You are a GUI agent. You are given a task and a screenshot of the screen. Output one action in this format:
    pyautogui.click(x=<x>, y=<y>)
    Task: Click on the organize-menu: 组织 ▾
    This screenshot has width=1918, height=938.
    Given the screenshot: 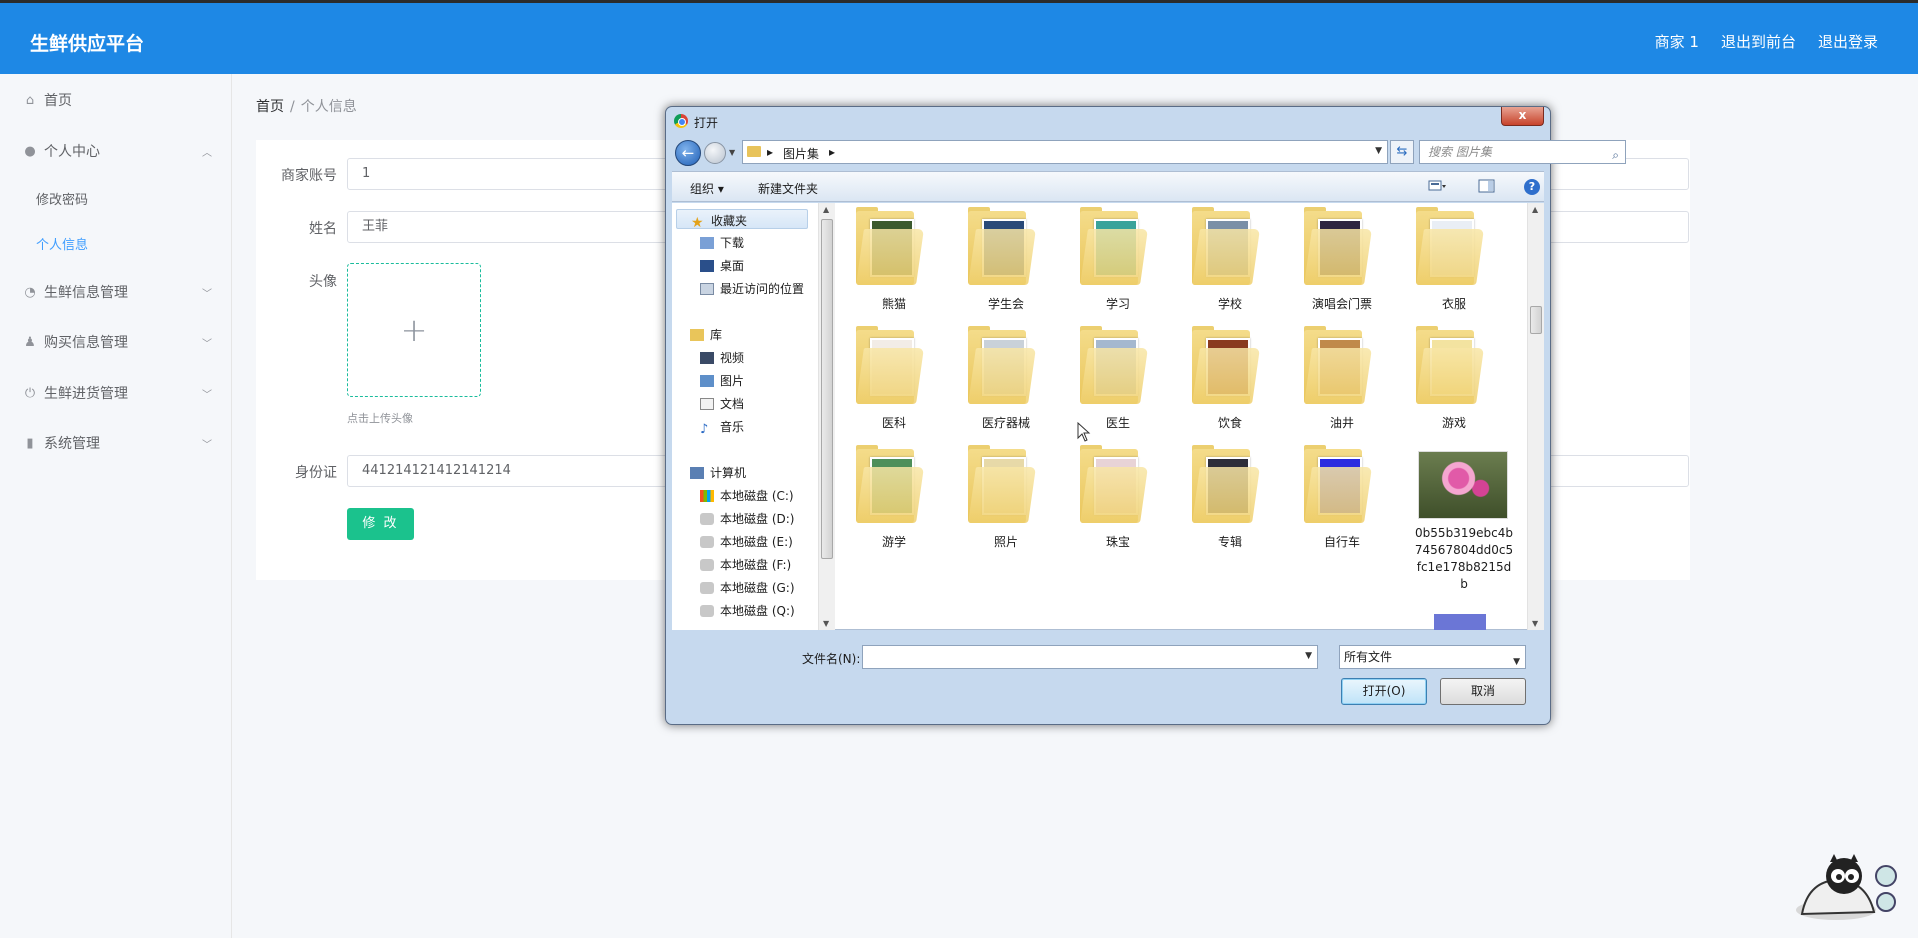 What is the action you would take?
    pyautogui.click(x=707, y=188)
    